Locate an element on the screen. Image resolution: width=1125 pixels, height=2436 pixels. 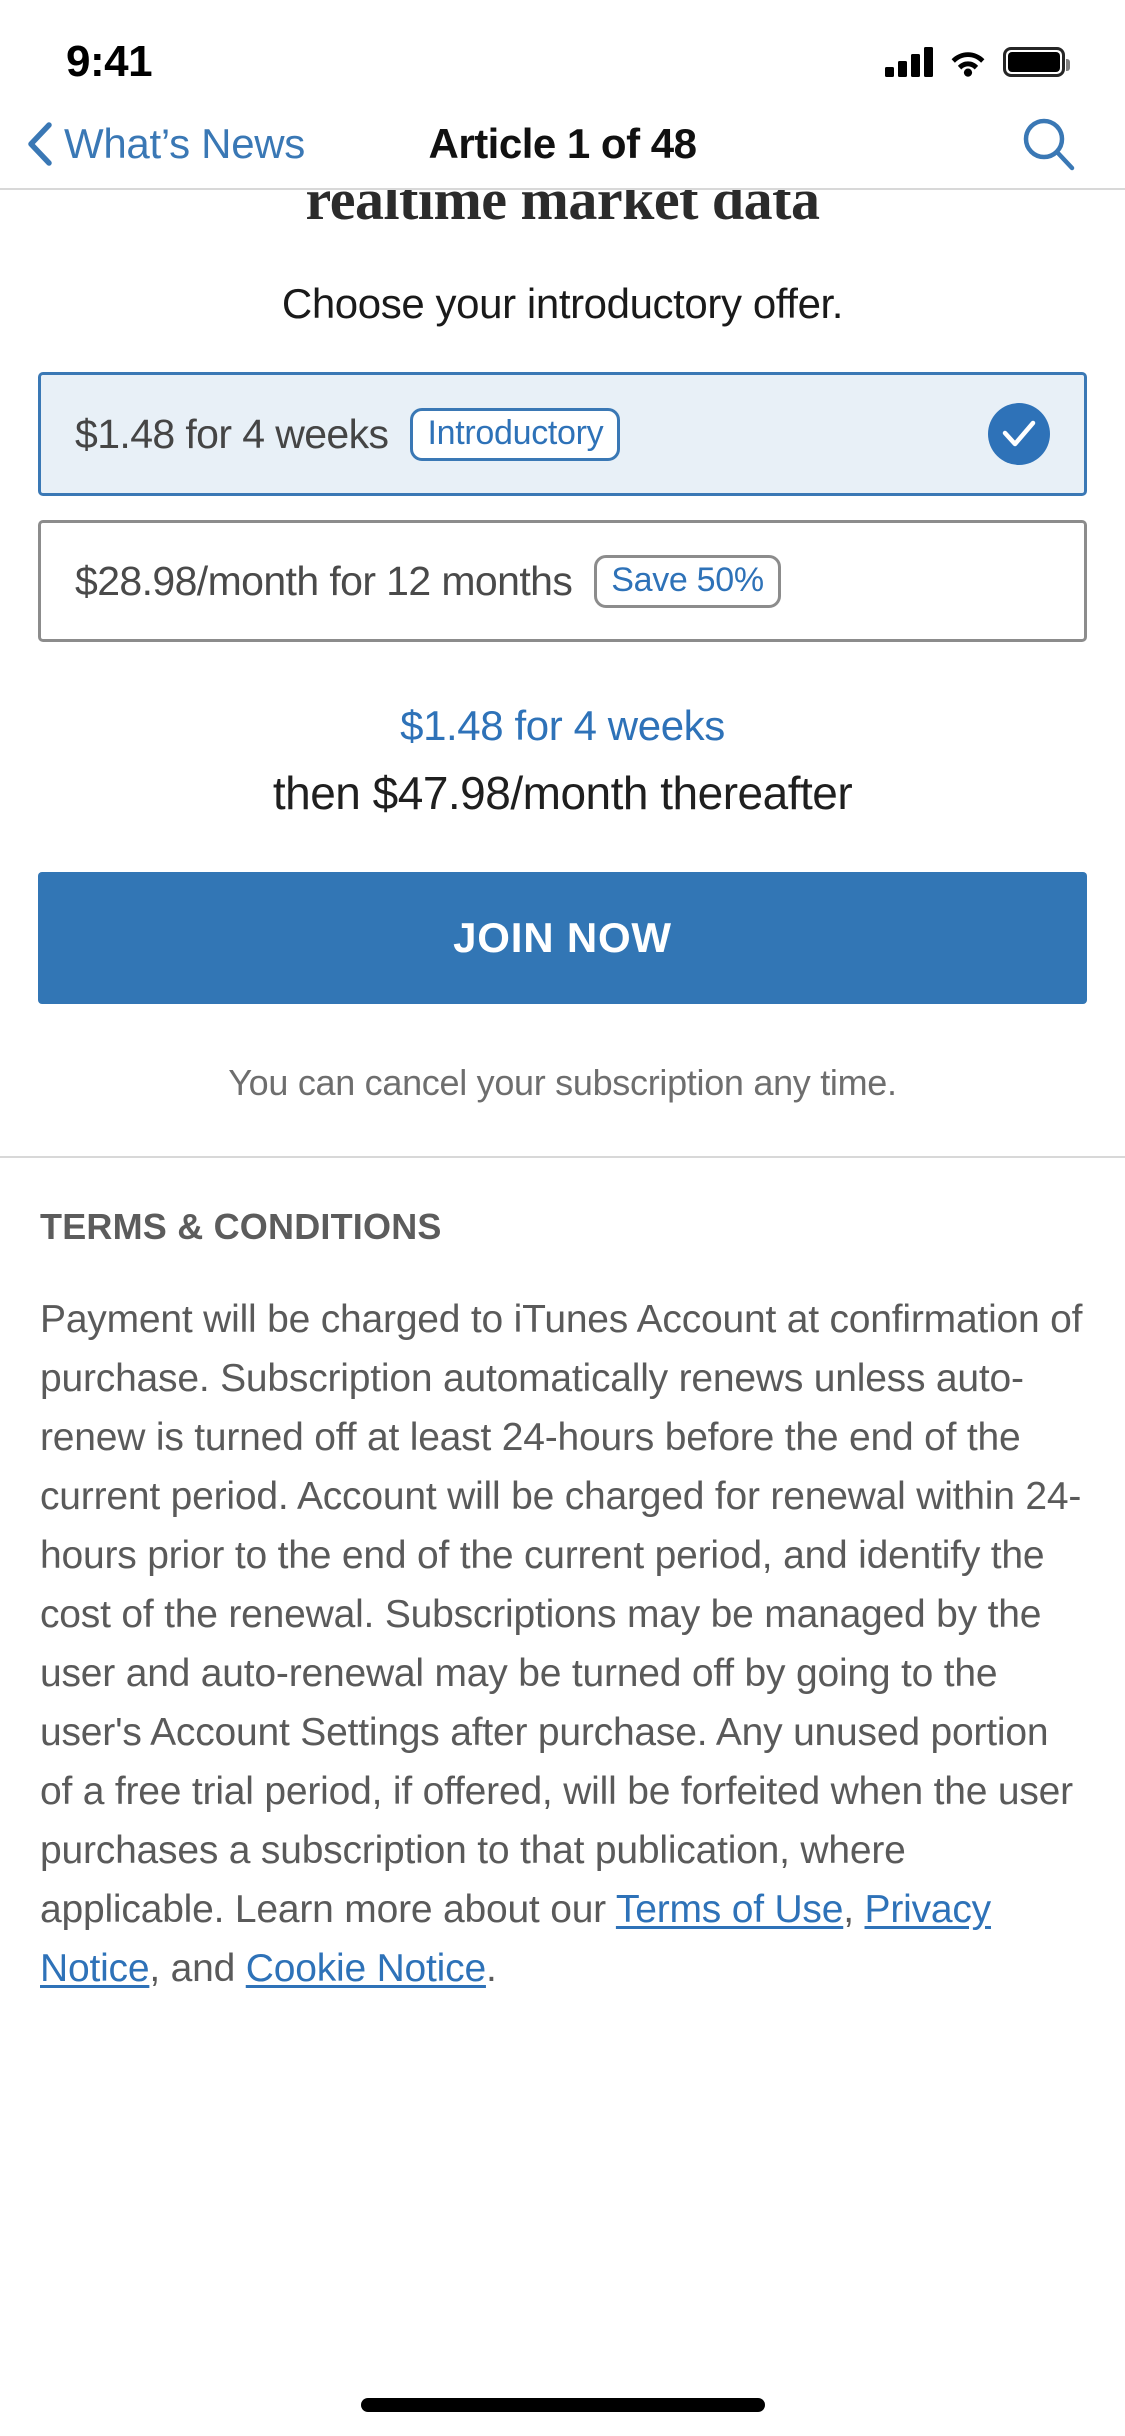
status-bar-indicators is located at coordinates (977, 62).